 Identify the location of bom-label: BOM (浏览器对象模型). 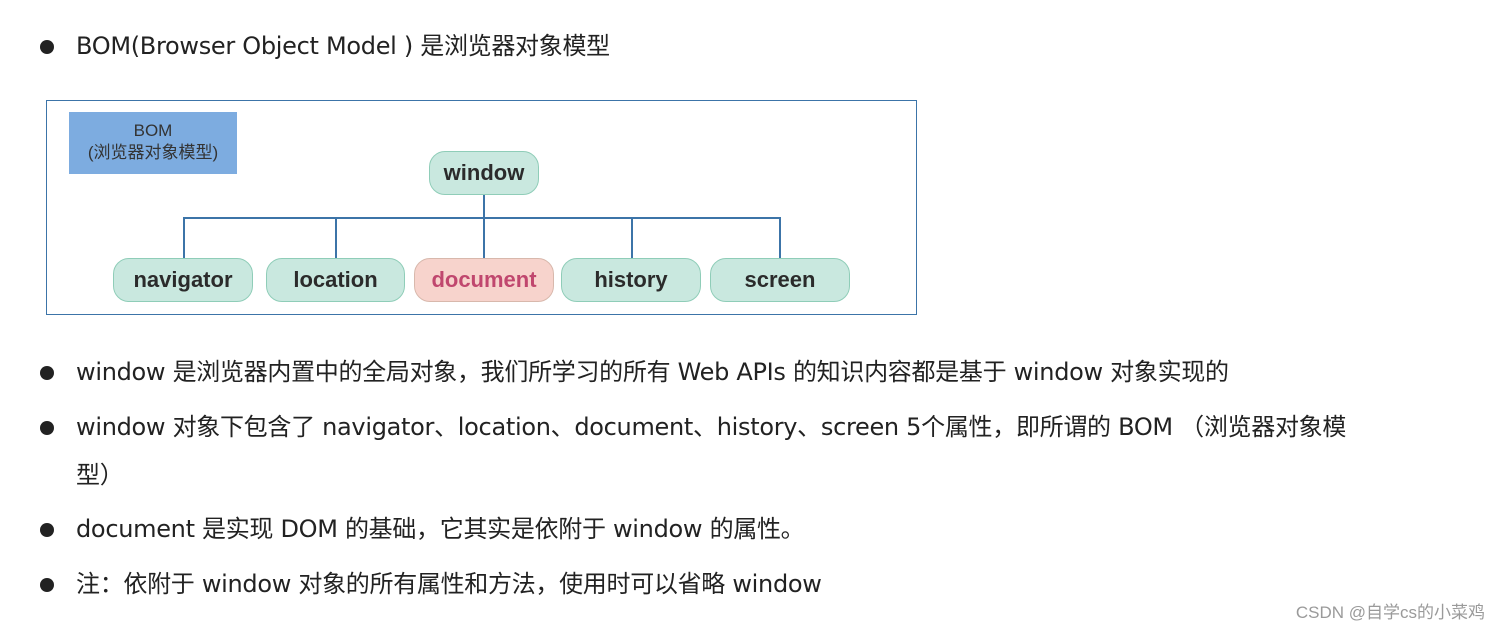
(153, 143).